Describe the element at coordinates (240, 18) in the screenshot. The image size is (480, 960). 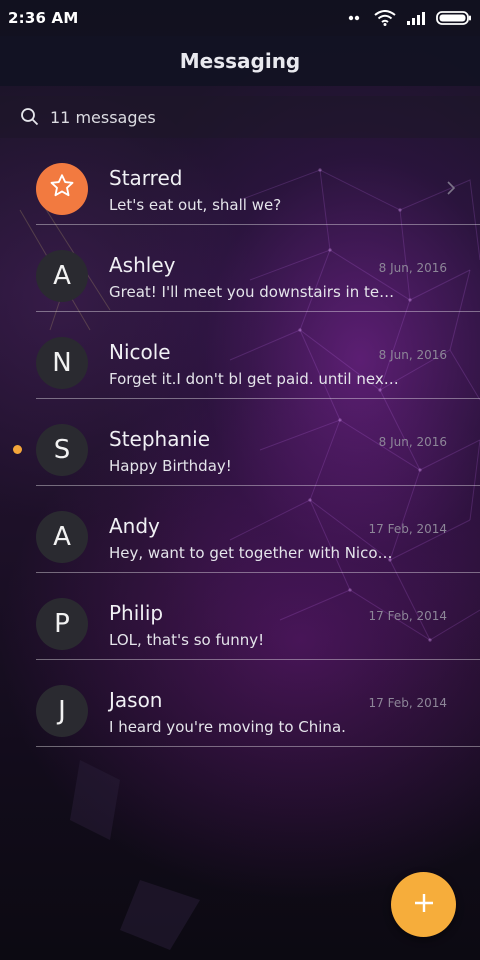
I see `status-bar: 2:36 AM` at that location.